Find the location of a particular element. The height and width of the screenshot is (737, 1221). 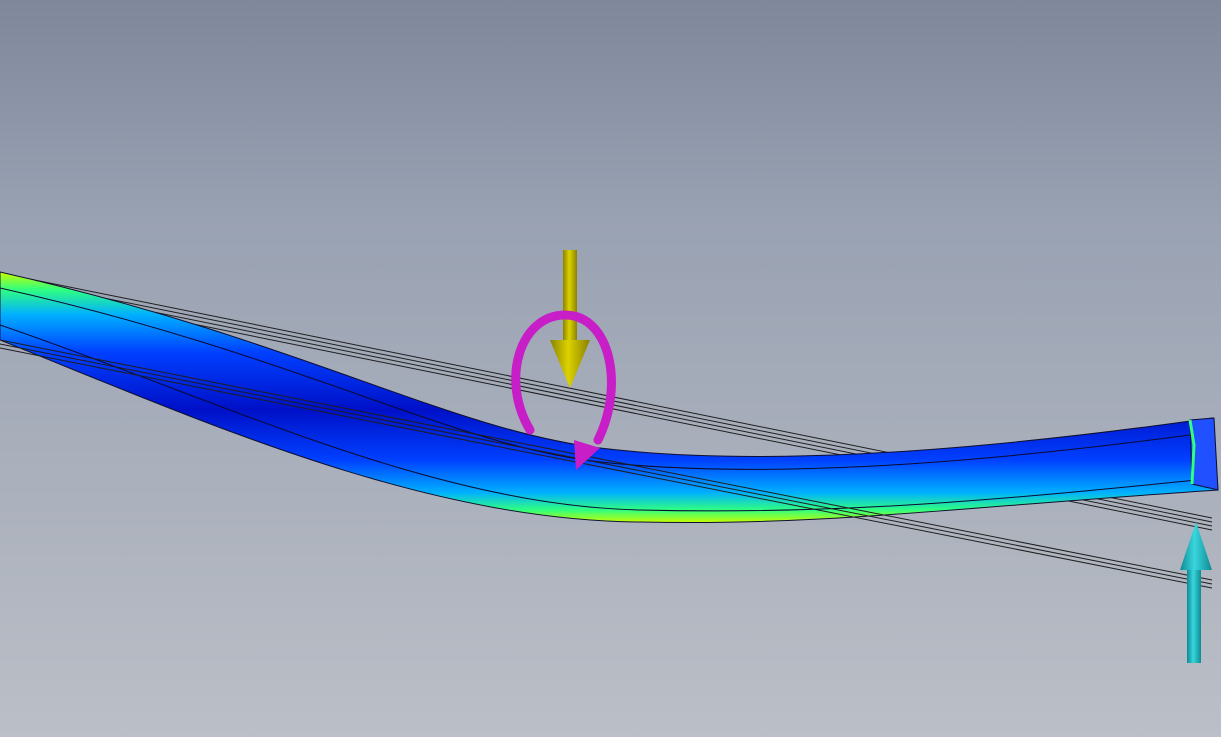

support-arrow-up-icon is located at coordinates (1196, 592).